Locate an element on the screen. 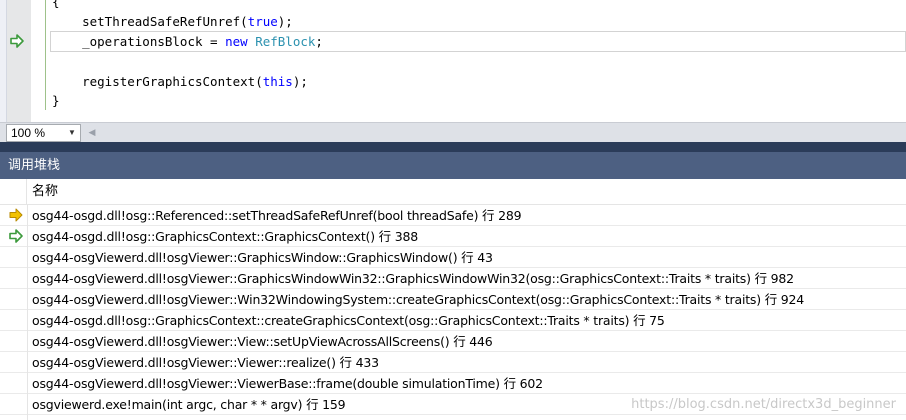  code-line: } is located at coordinates (56, 101).